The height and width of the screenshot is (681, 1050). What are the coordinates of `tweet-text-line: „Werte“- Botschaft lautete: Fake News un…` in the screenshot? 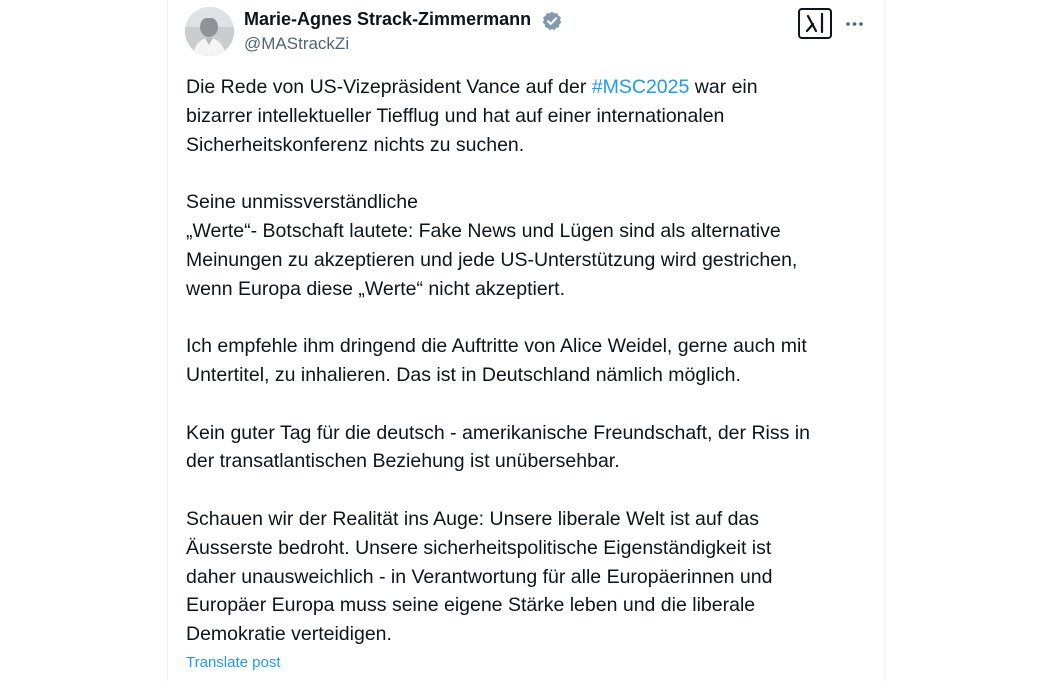 It's located at (483, 230).